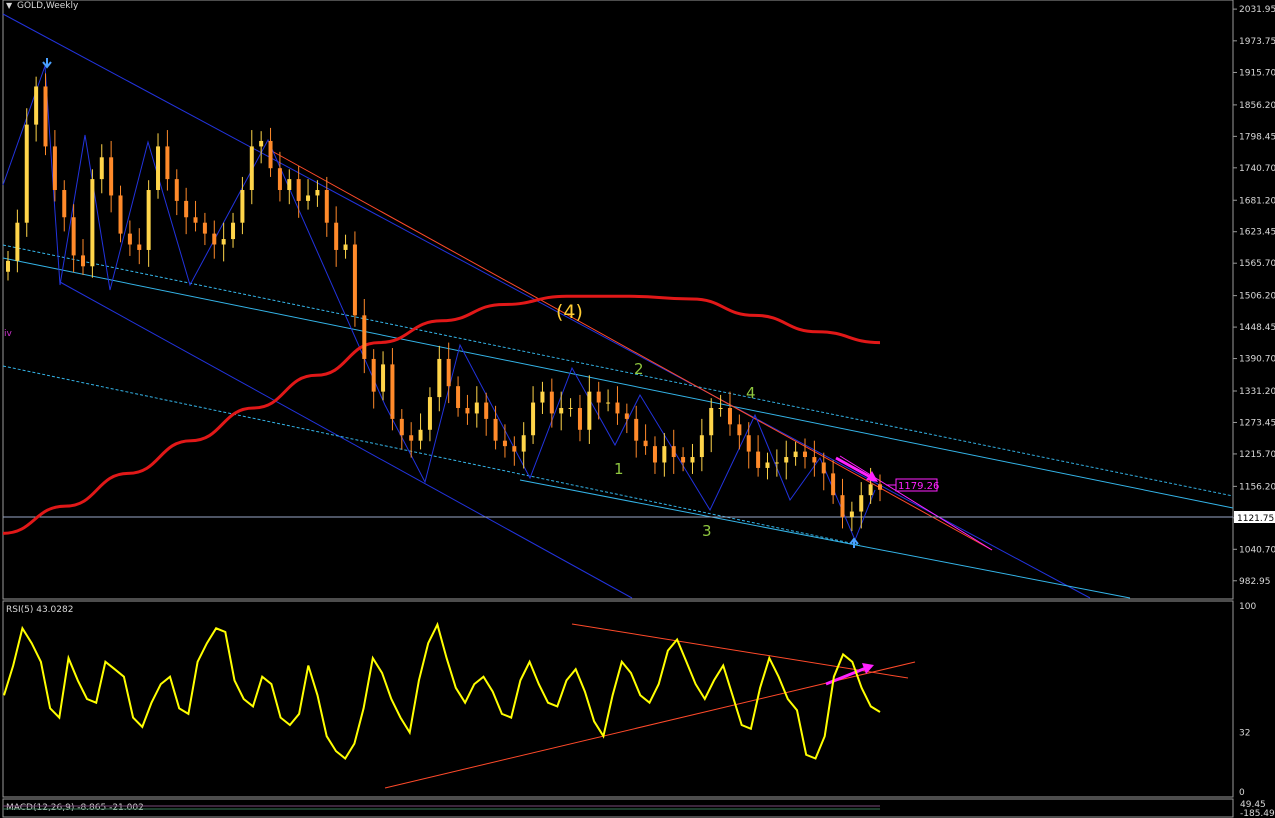  I want to click on down-arrow-icon, so click(47, 63).